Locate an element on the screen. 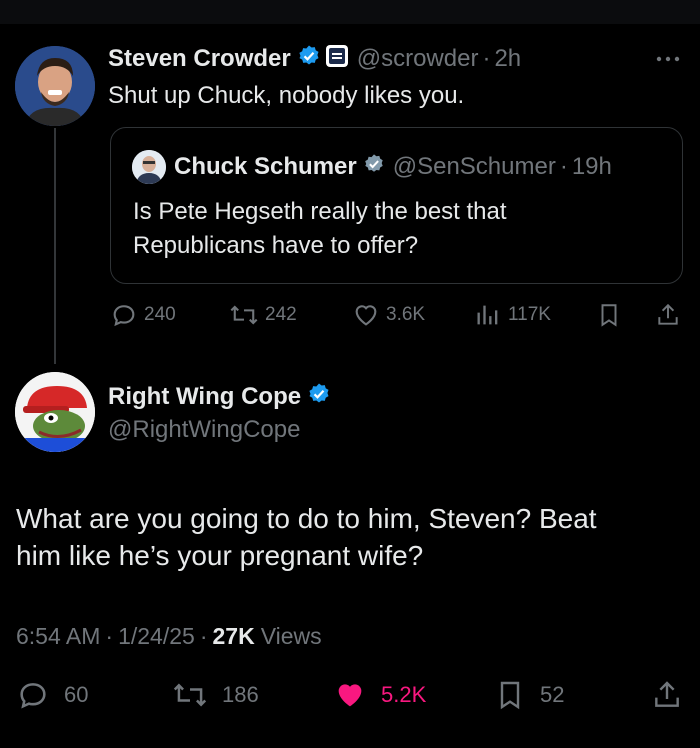  repost-button: 242 is located at coordinates (263, 315).